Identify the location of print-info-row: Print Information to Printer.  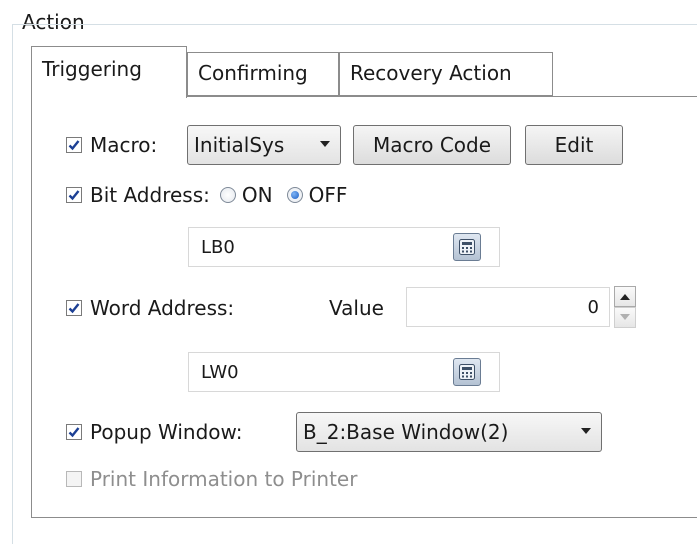
(211, 479).